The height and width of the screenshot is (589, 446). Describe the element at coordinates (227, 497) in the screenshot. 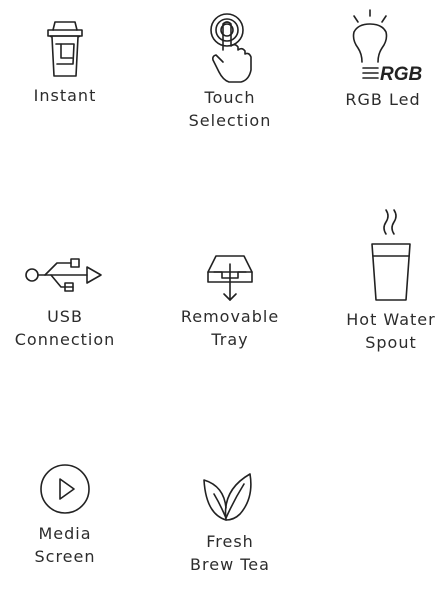

I see `leaves-icon` at that location.